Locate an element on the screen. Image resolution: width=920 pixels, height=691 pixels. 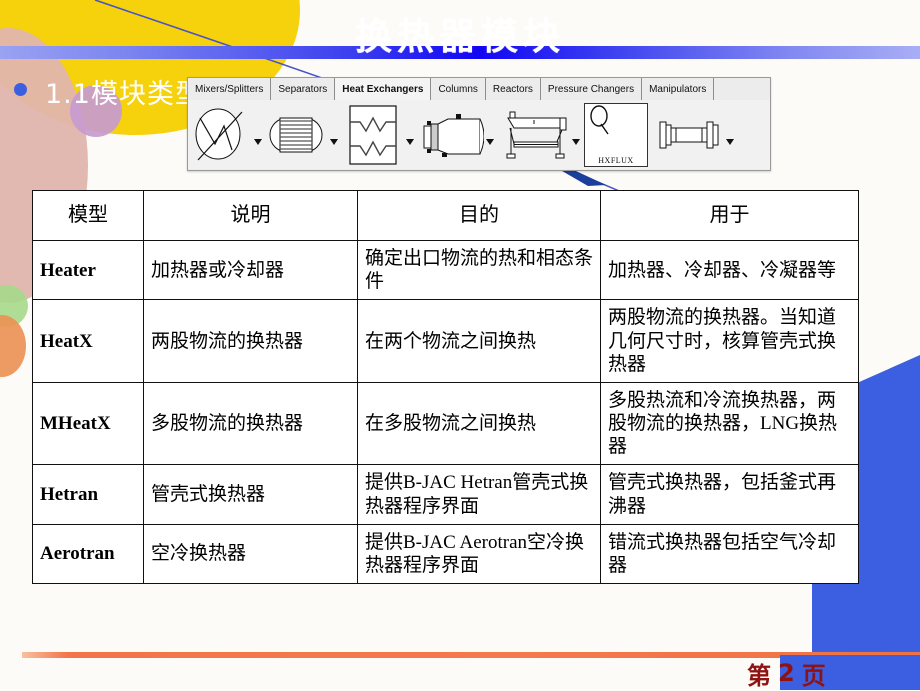
hxflux-cell: HXFLUX is located at coordinates (616, 134).